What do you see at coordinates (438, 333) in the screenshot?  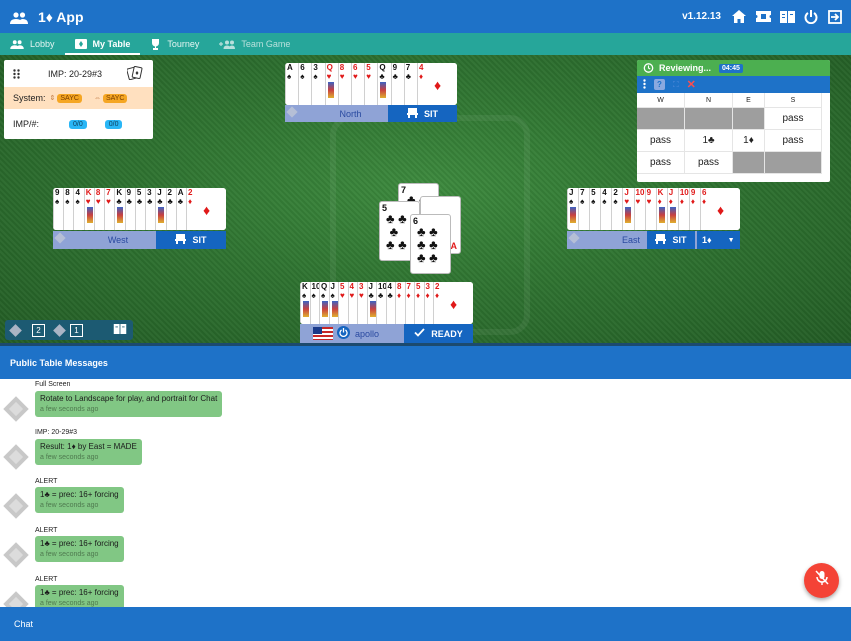 I see `ready-button: READY` at bounding box center [438, 333].